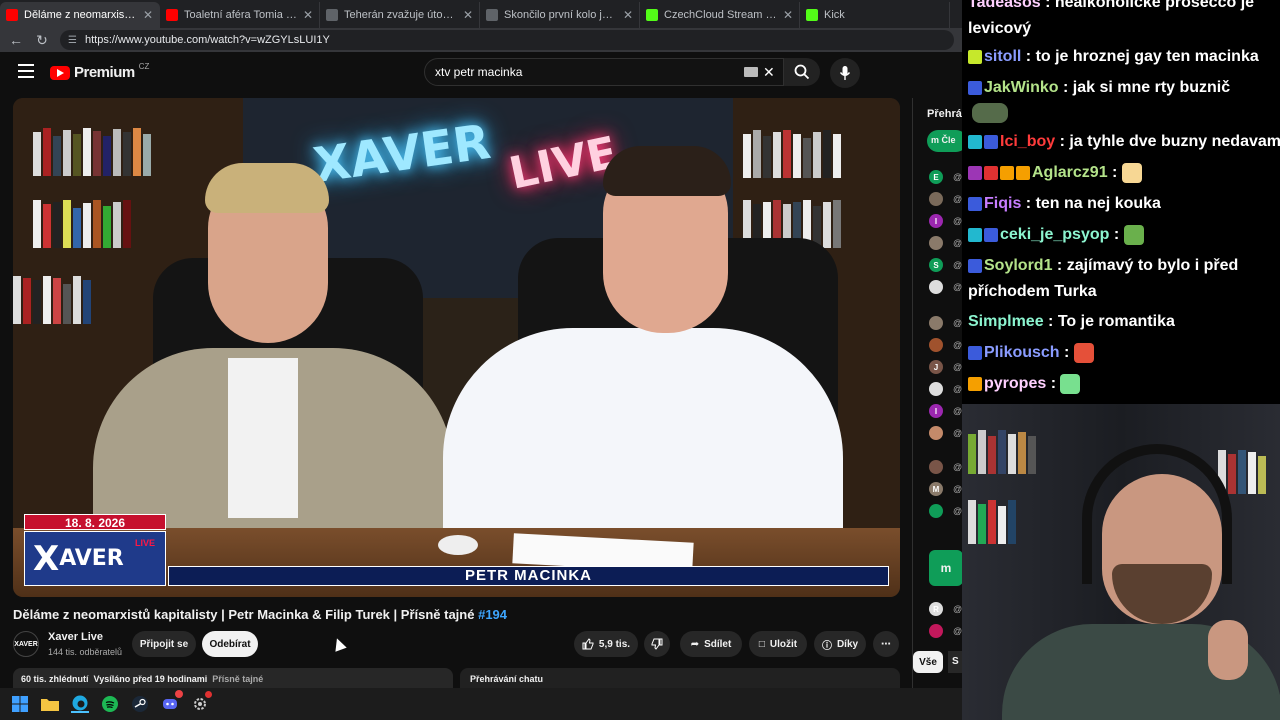  I want to click on share-button: ➦ Sdílet, so click(711, 644).